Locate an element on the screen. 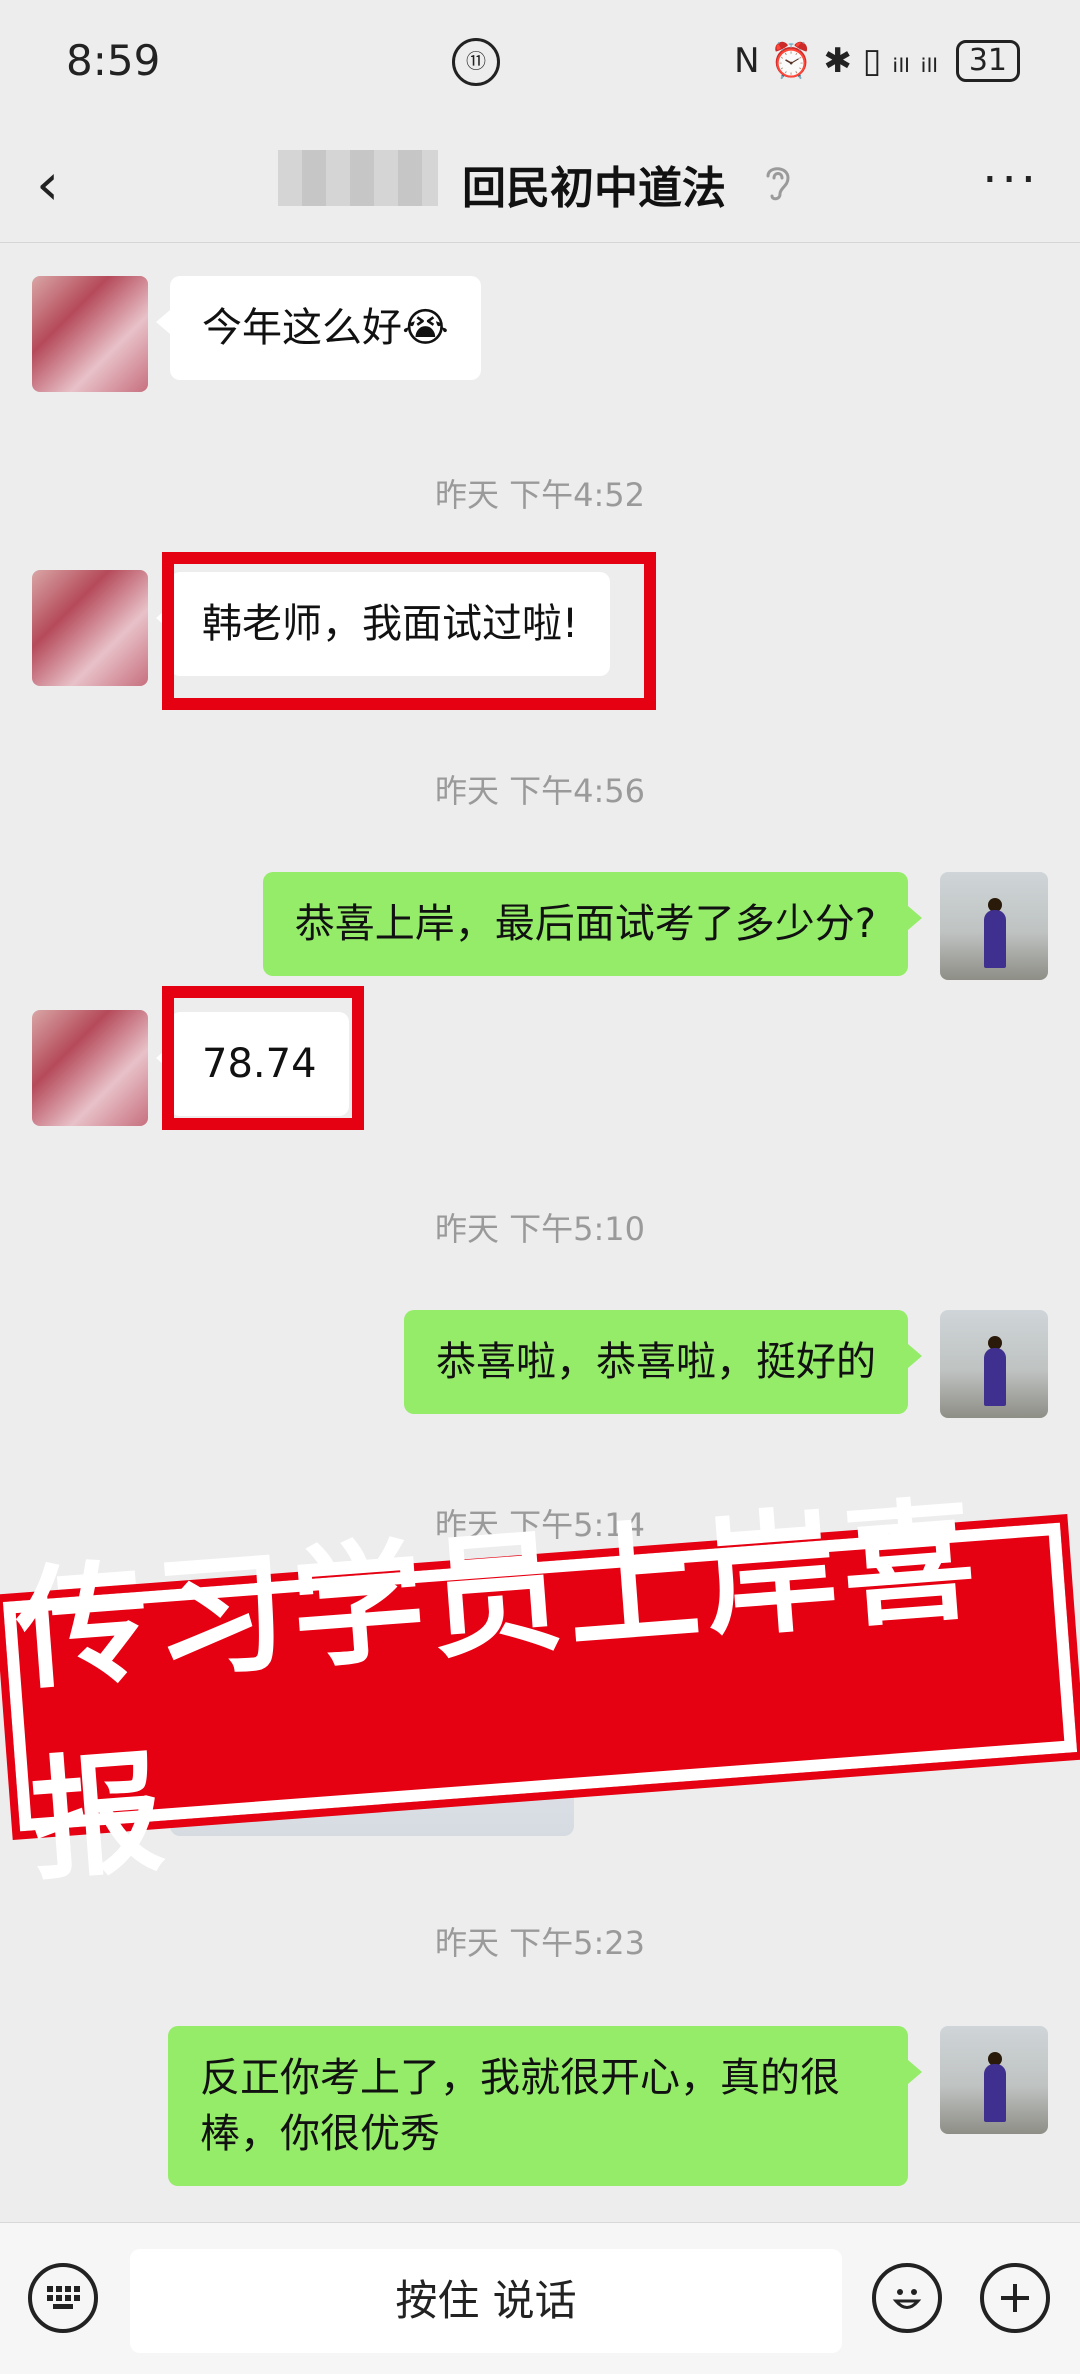  message-bubble: 恭喜上岸，最后面试考了多少分? is located at coordinates (592, 924).